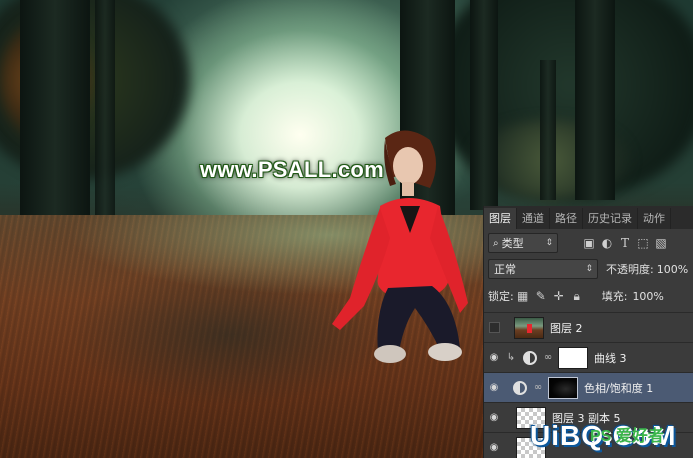 The height and width of the screenshot is (458, 693). What do you see at coordinates (614, 296) in the screenshot?
I see `fill-label: 填充:` at bounding box center [614, 296].